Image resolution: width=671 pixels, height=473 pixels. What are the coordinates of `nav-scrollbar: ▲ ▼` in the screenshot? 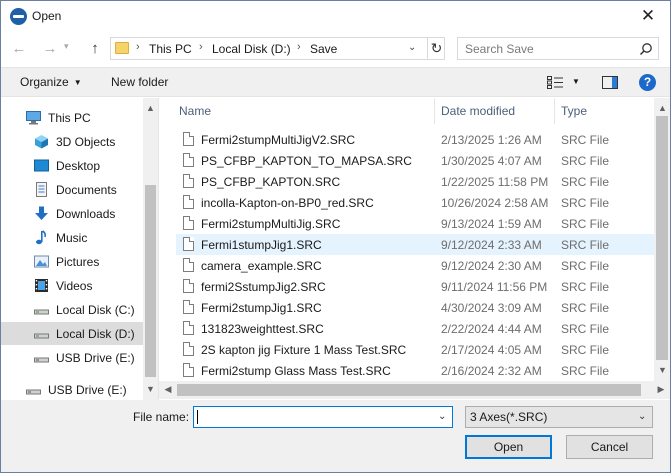 It's located at (150, 249).